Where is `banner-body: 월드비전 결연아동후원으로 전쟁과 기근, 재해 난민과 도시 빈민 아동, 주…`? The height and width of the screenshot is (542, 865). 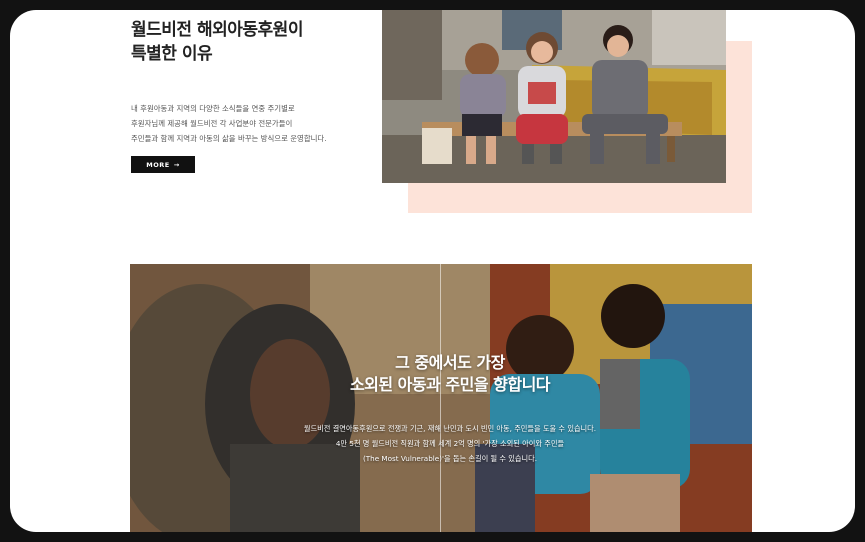 banner-body: 월드비전 결연아동후원으로 전쟁과 기근, 재해 난민과 도시 빈민 아동, 주… is located at coordinates (450, 443).